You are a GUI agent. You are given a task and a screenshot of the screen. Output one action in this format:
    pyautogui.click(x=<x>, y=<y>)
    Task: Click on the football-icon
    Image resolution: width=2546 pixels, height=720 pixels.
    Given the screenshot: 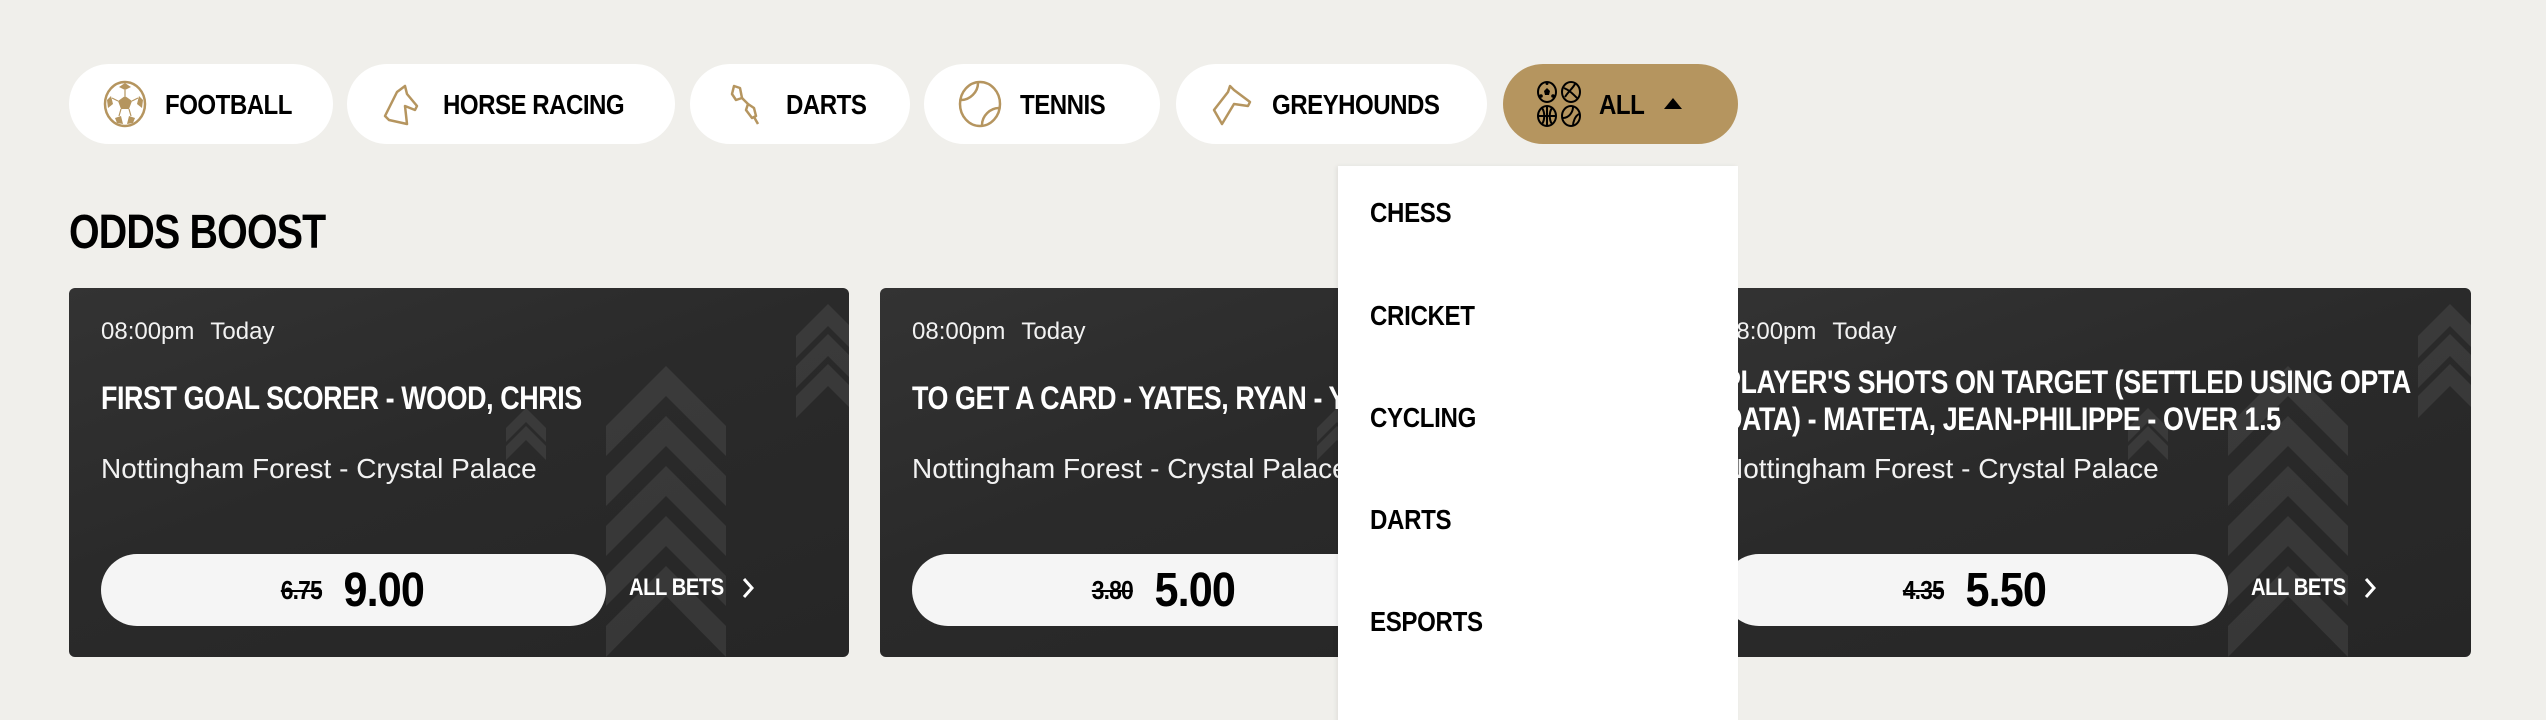 What is the action you would take?
    pyautogui.click(x=125, y=104)
    